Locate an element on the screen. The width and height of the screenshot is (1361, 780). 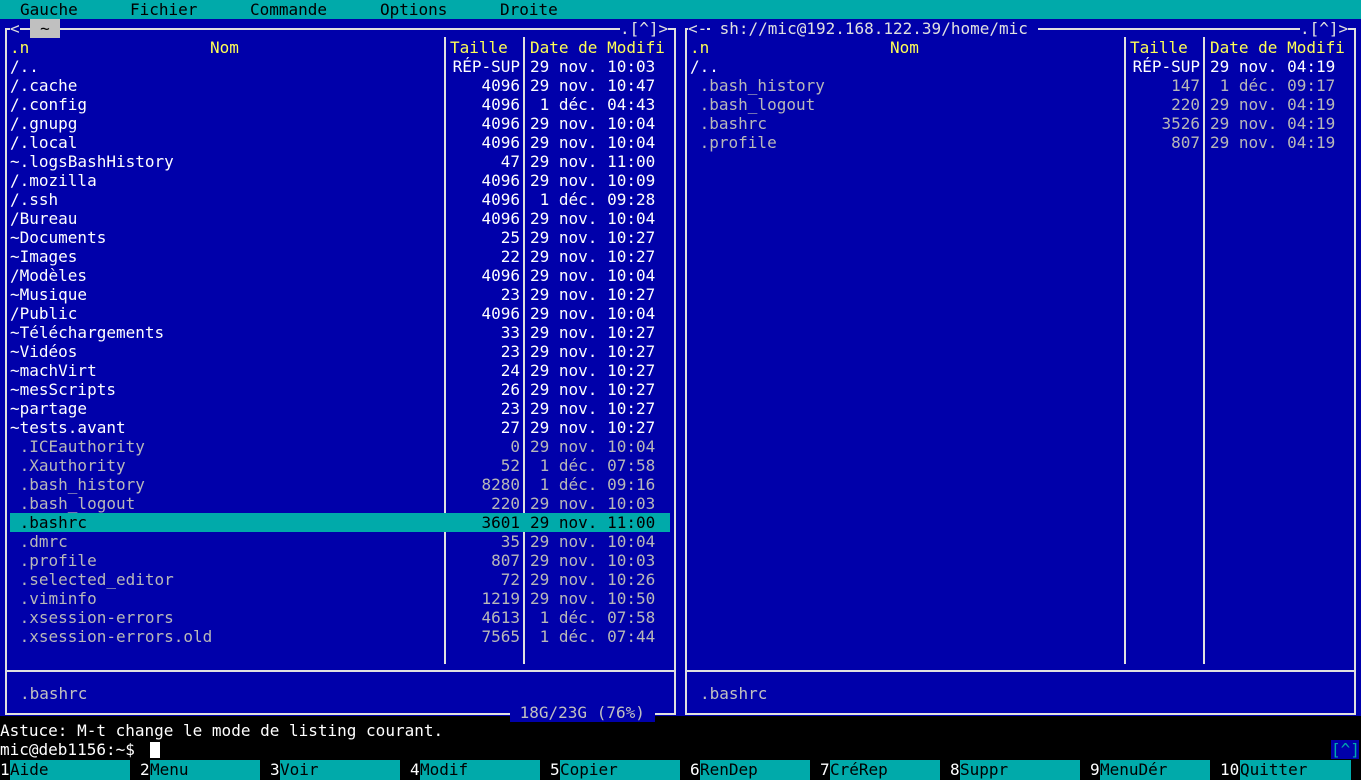
file-row: ~.logsBashHistory 47 29 nov. 11:00 is located at coordinates (340, 161).